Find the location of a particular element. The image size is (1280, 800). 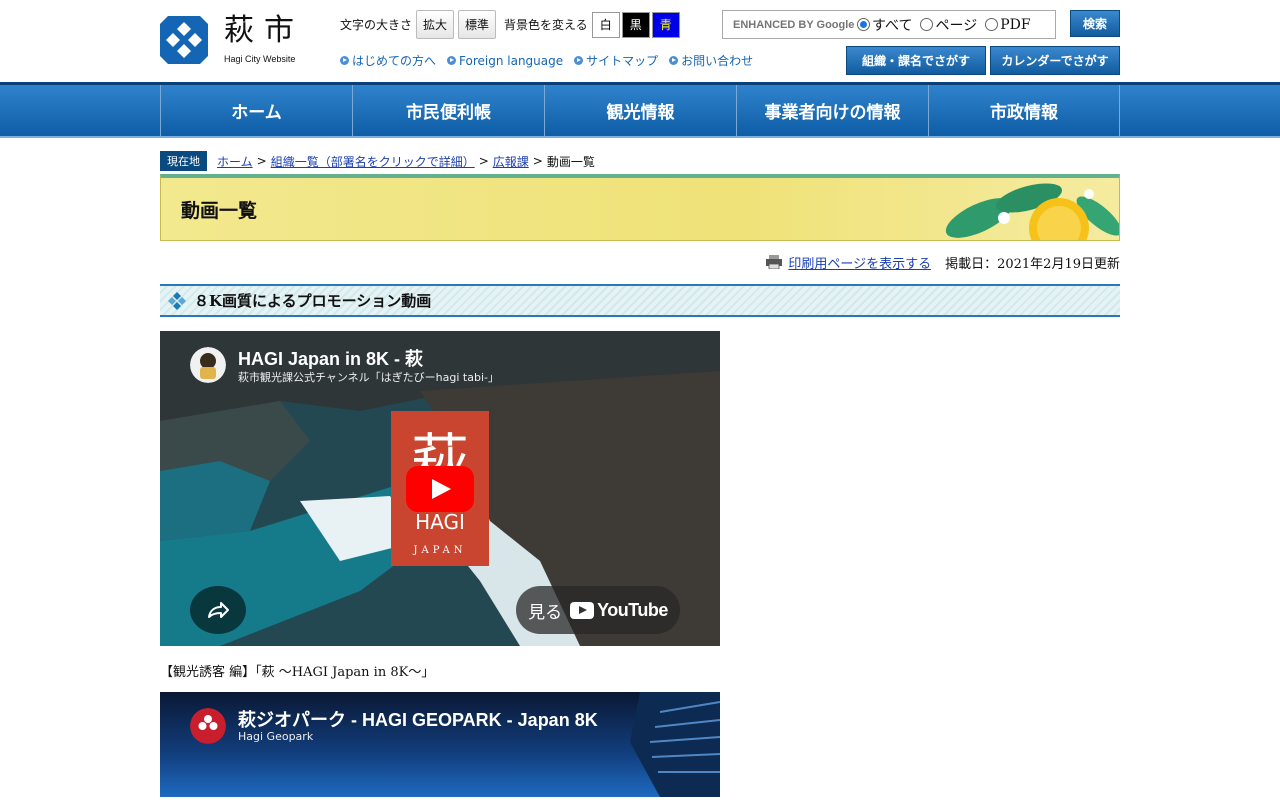

bg-color-label: 背景色を変える is located at coordinates (546, 25).